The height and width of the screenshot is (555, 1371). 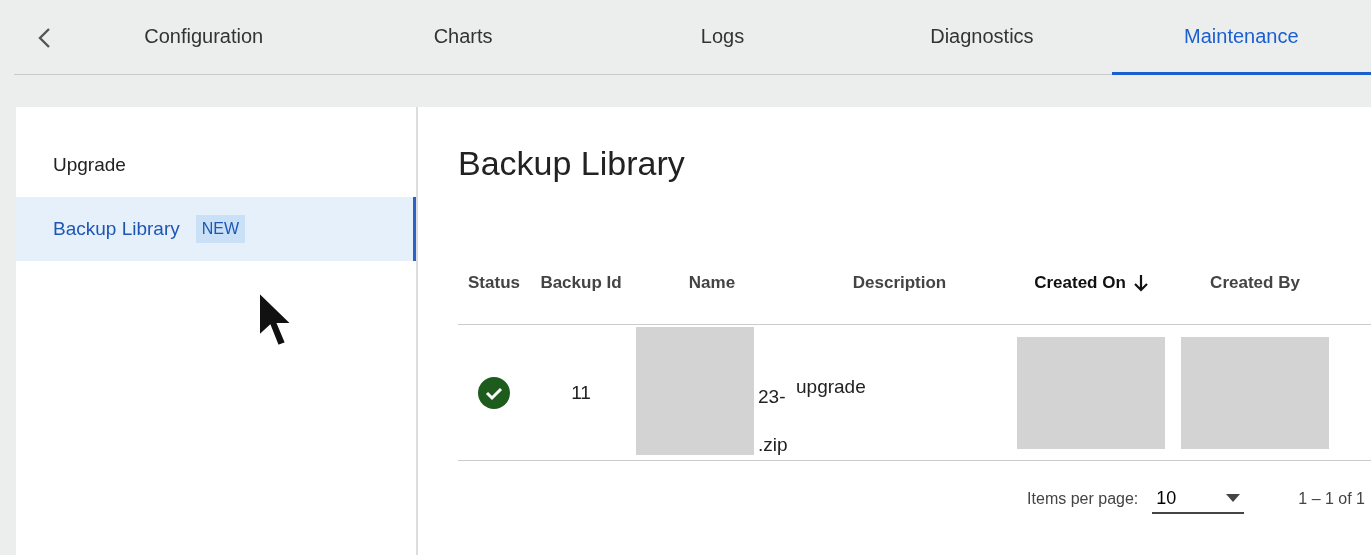 I want to click on sort-arrow-icon, so click(x=1140, y=282).